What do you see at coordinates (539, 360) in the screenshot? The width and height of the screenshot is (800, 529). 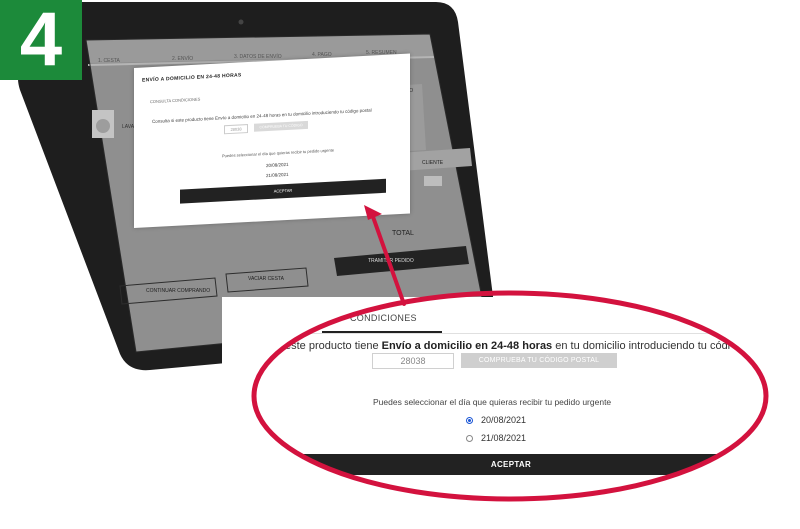 I see `check-postal-code-button: COMPRUEBA TU CÓDIGO POSTAL` at bounding box center [539, 360].